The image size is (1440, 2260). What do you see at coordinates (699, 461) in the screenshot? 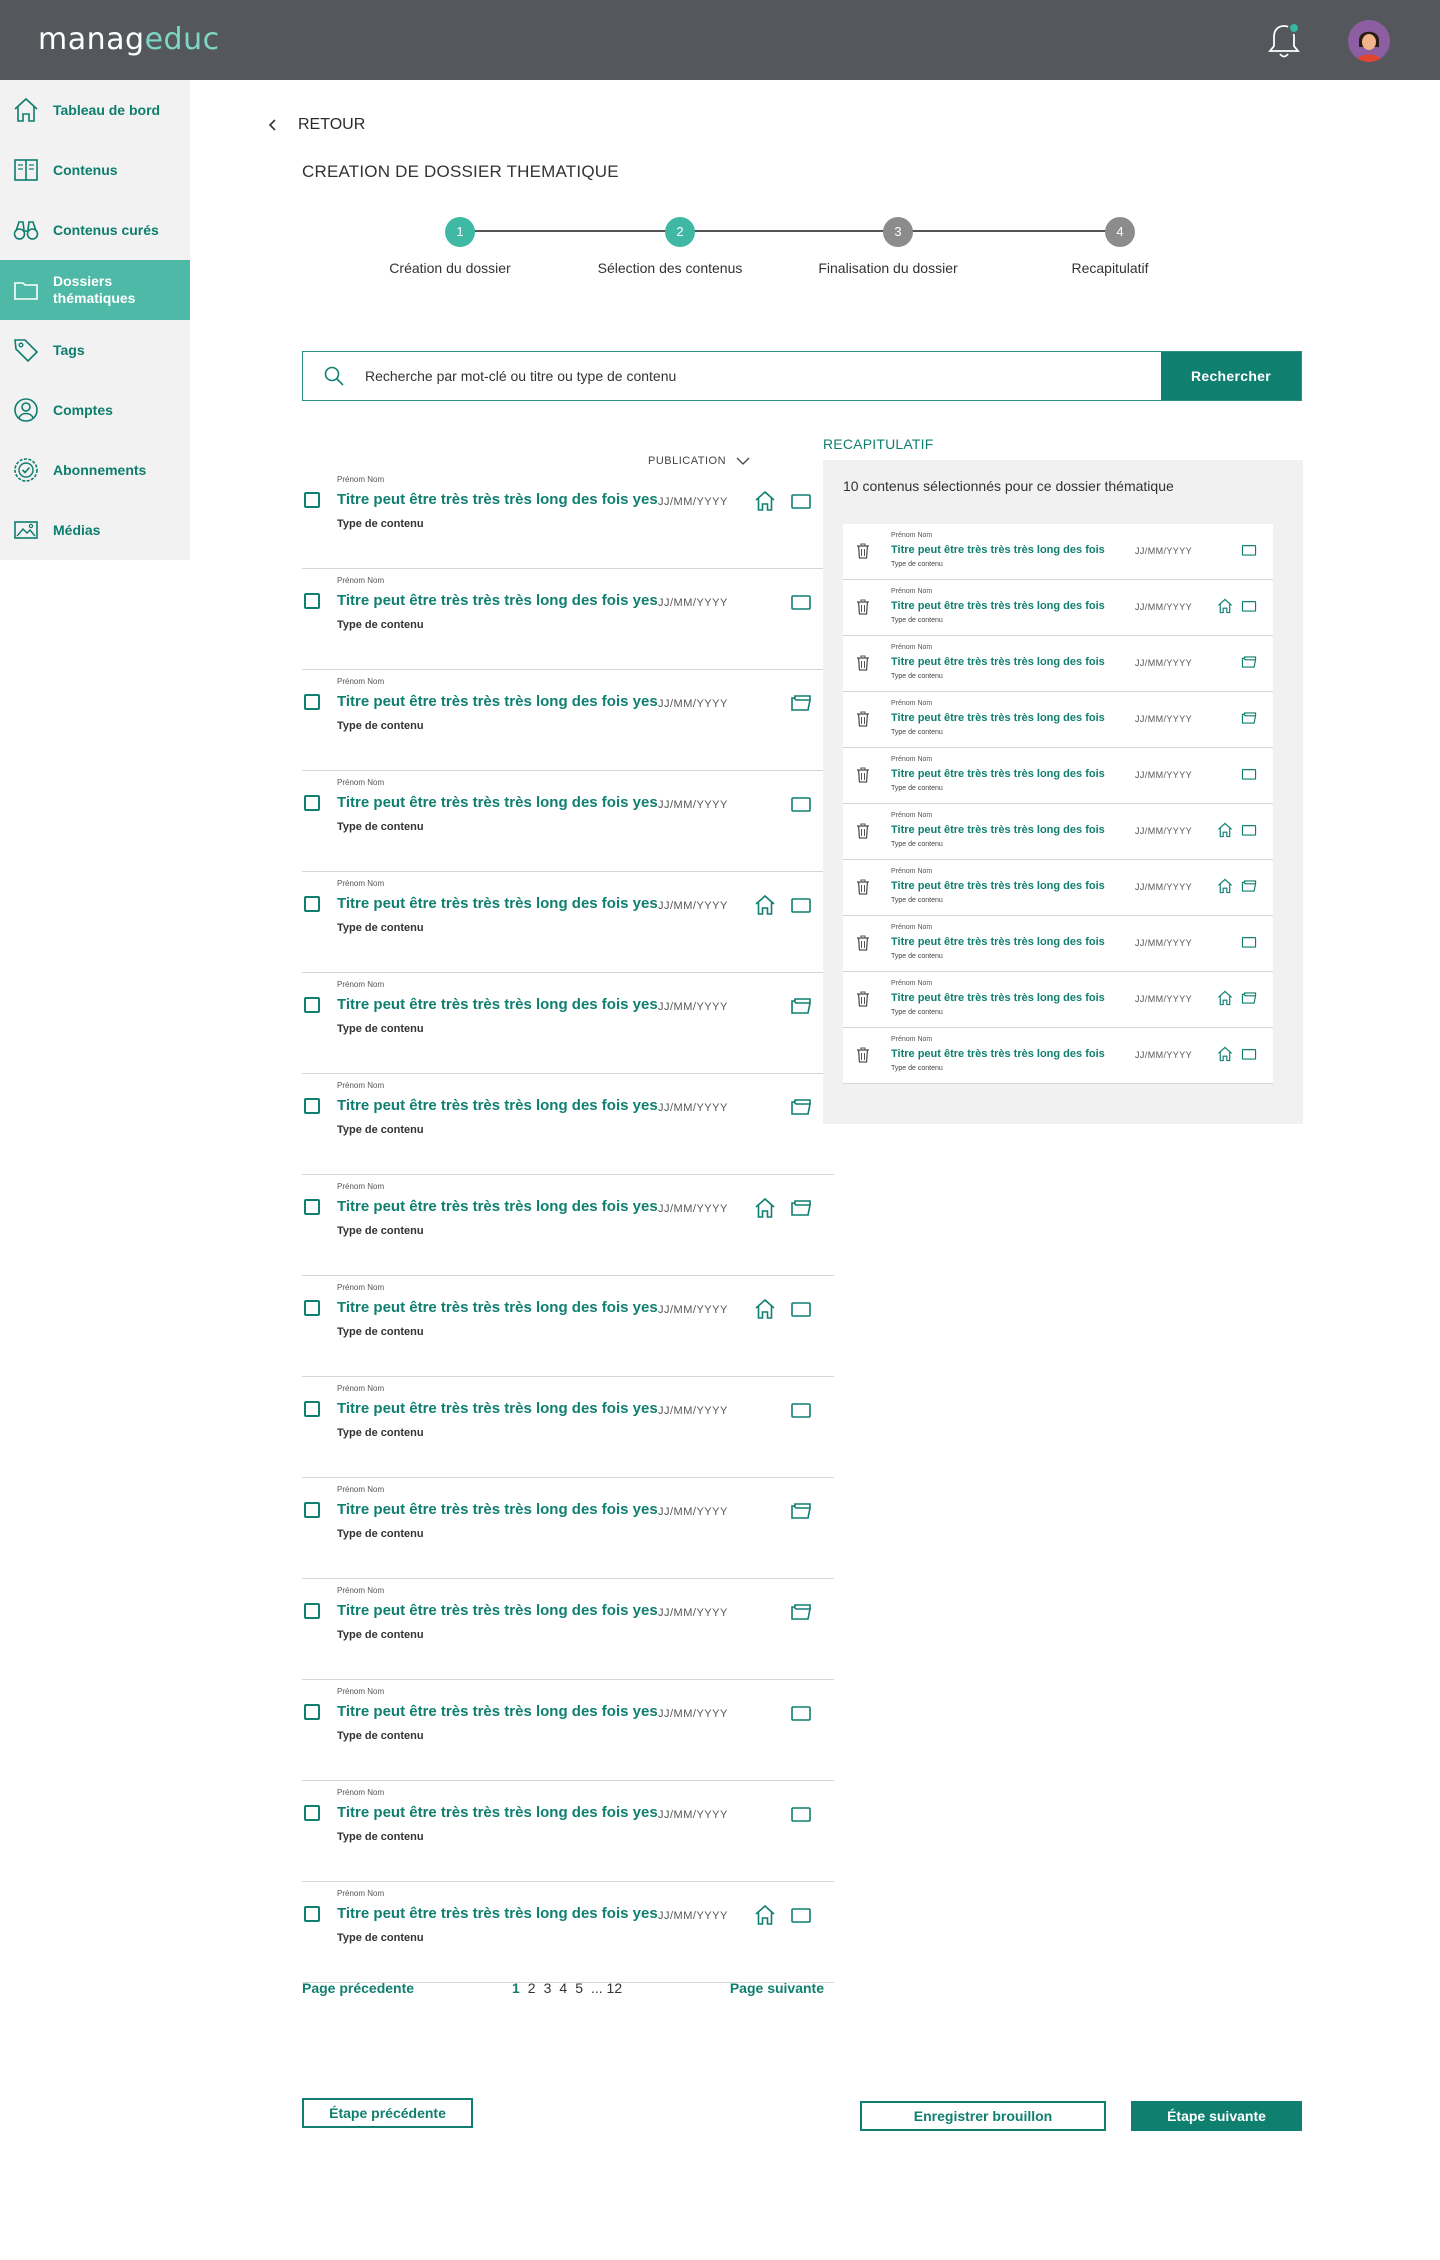
I see `sort-publication: PUBLICATION` at bounding box center [699, 461].